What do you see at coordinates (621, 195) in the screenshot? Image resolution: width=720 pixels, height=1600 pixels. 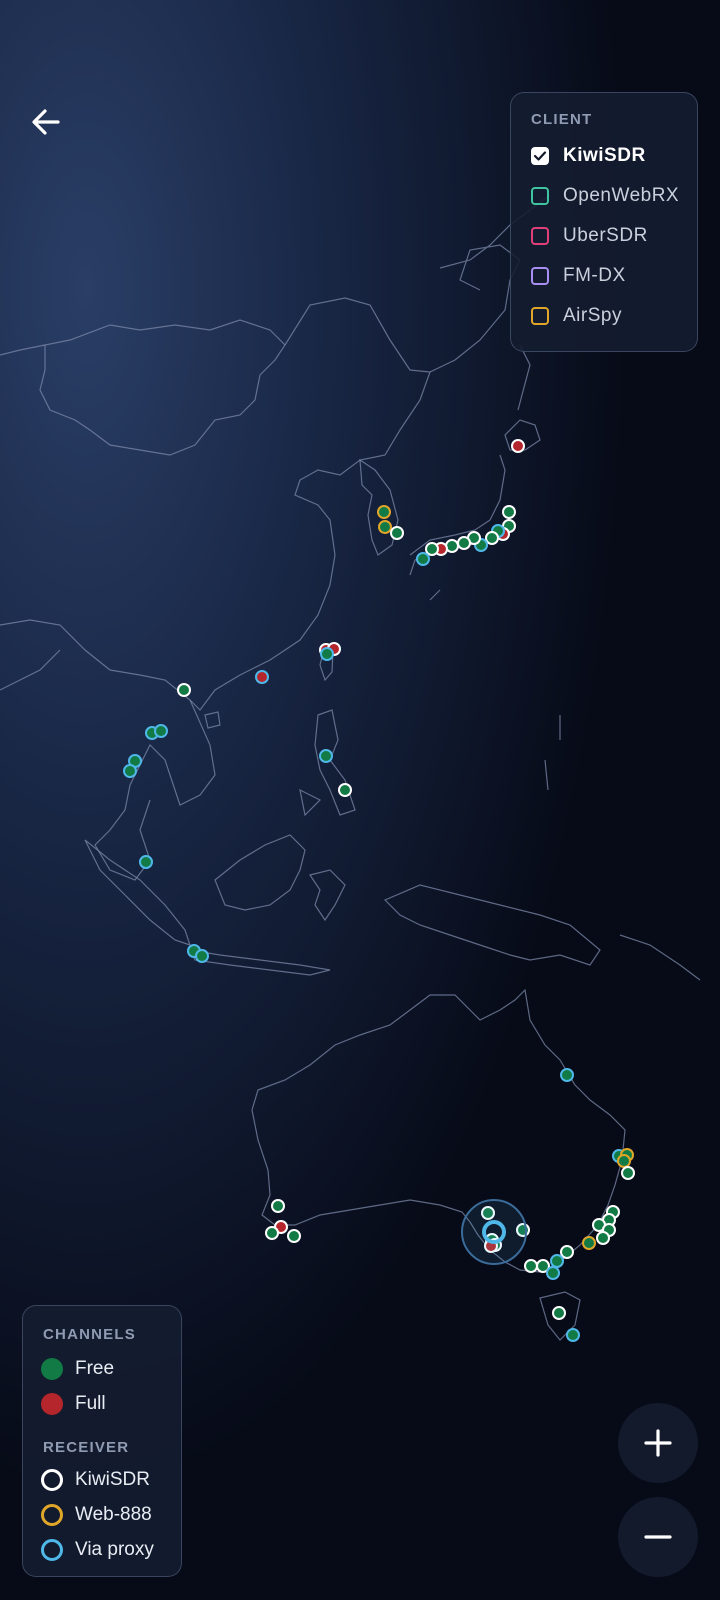 I see `client-openwebrx-label: OpenWebRX` at bounding box center [621, 195].